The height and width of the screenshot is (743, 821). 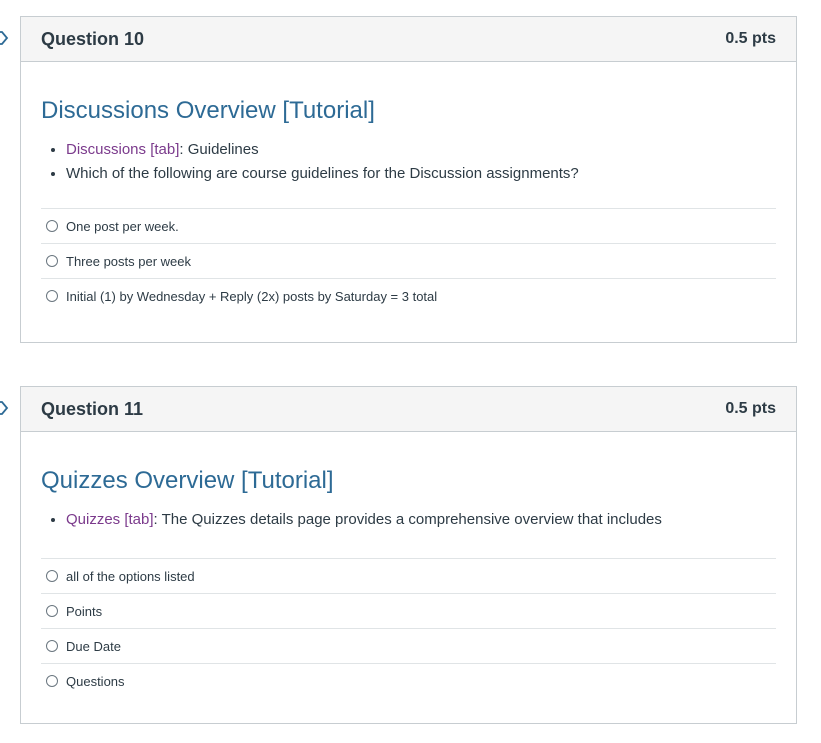 I want to click on question-title: Question 10, so click(x=93, y=38).